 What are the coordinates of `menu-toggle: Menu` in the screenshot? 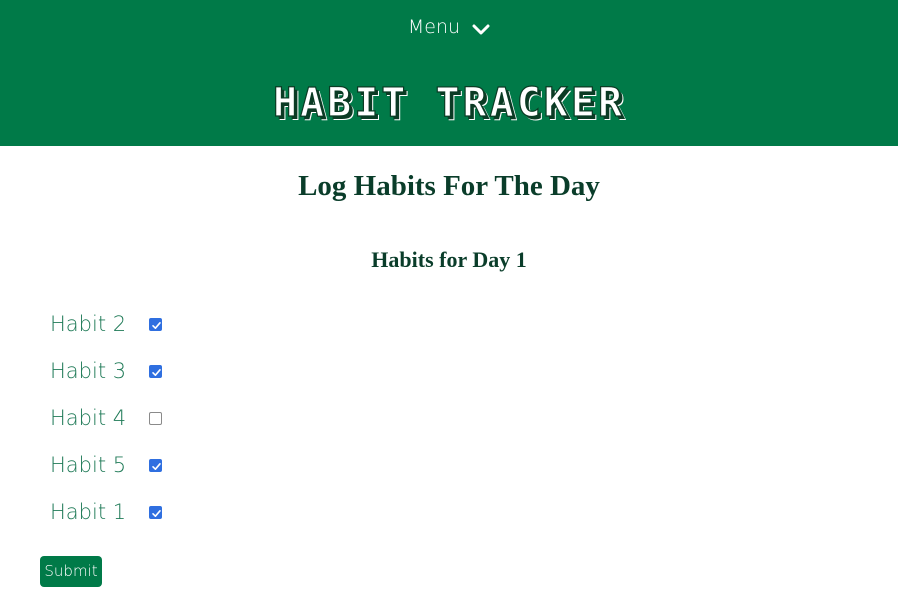 It's located at (449, 27).